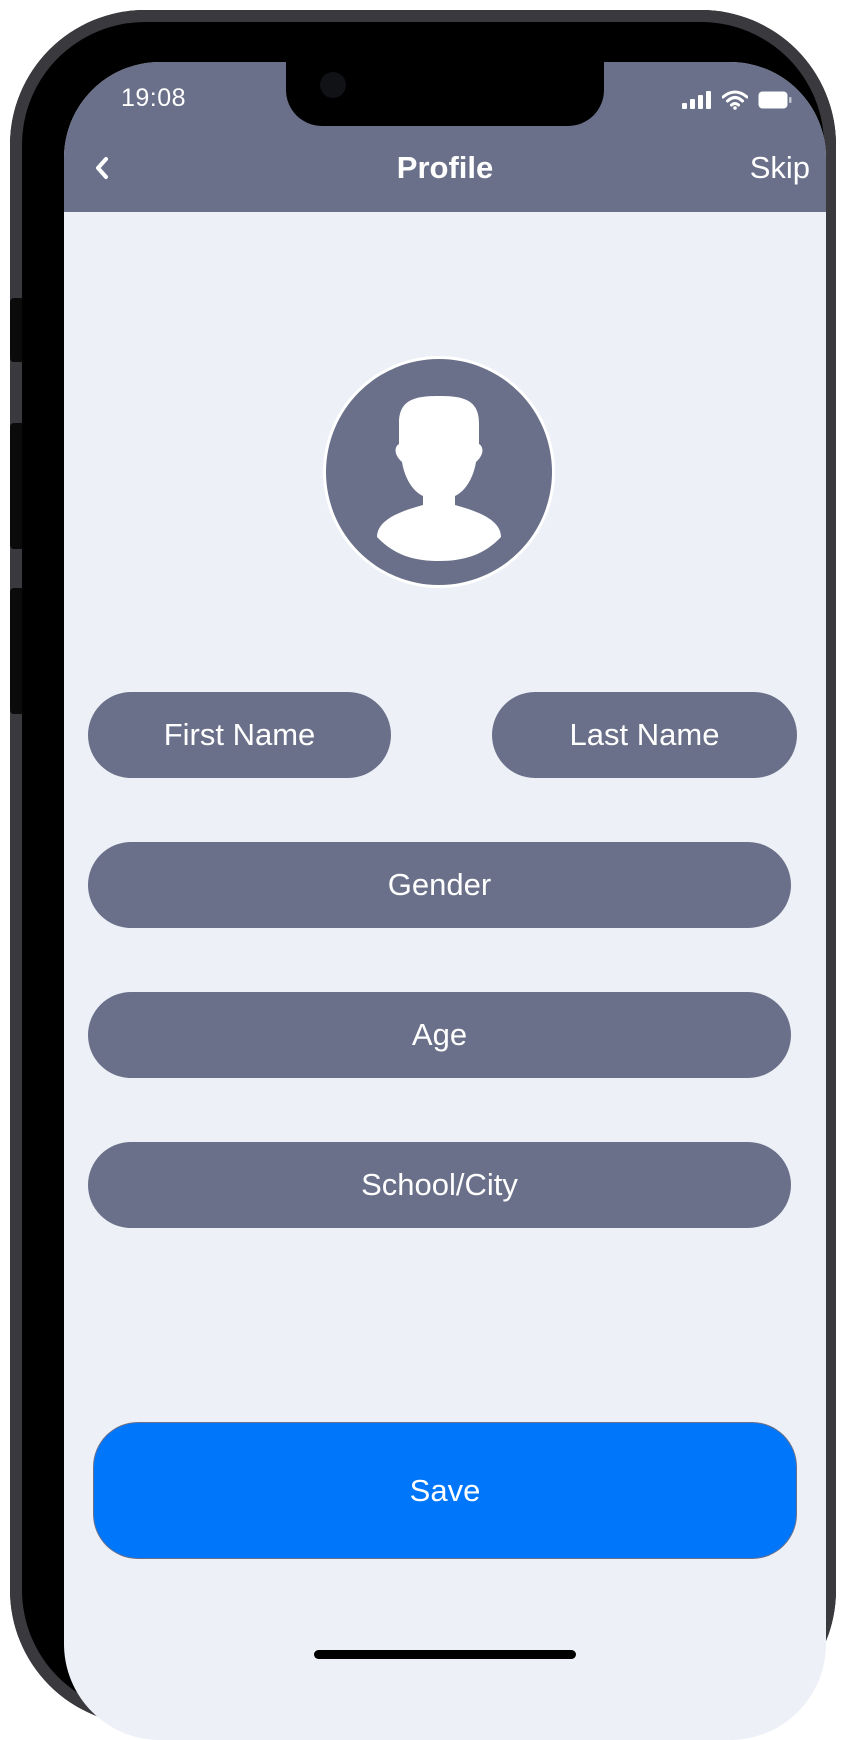 The height and width of the screenshot is (1740, 848). I want to click on last-name-field: Last Name, so click(644, 735).